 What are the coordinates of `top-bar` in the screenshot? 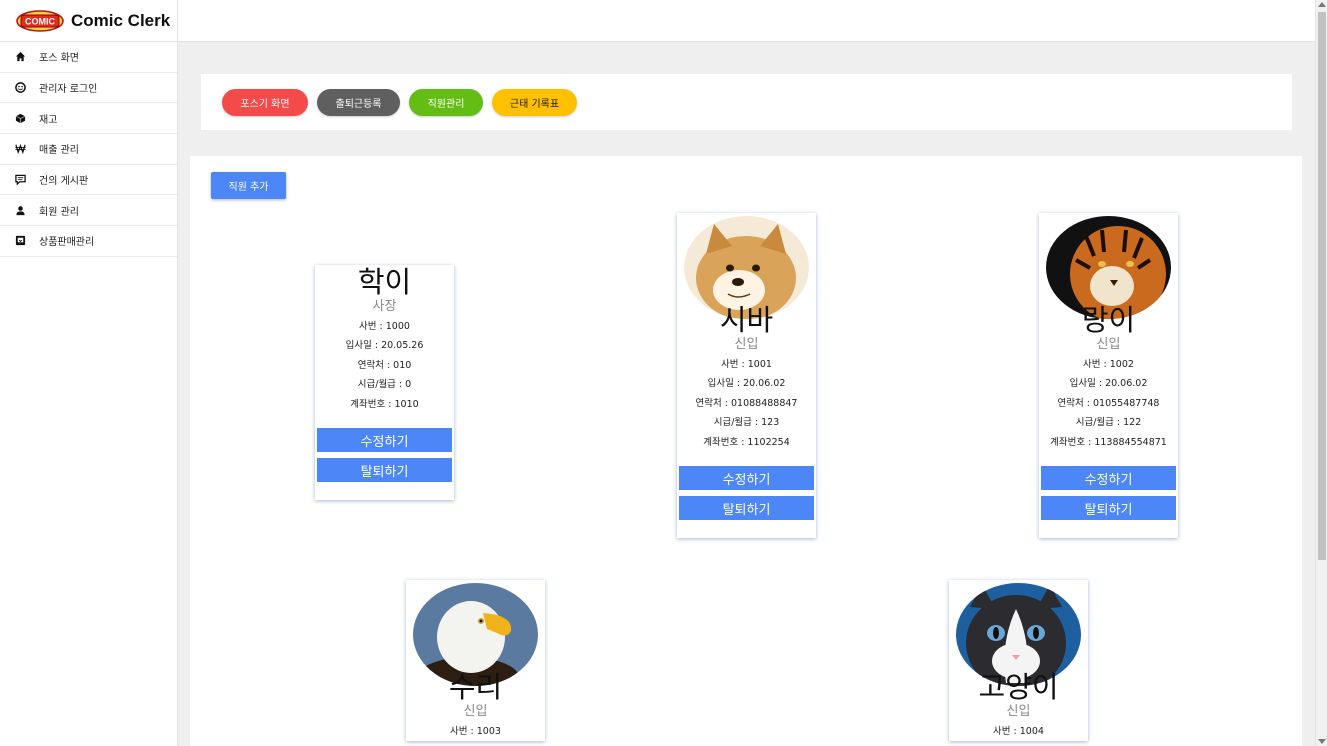 It's located at (746, 21).